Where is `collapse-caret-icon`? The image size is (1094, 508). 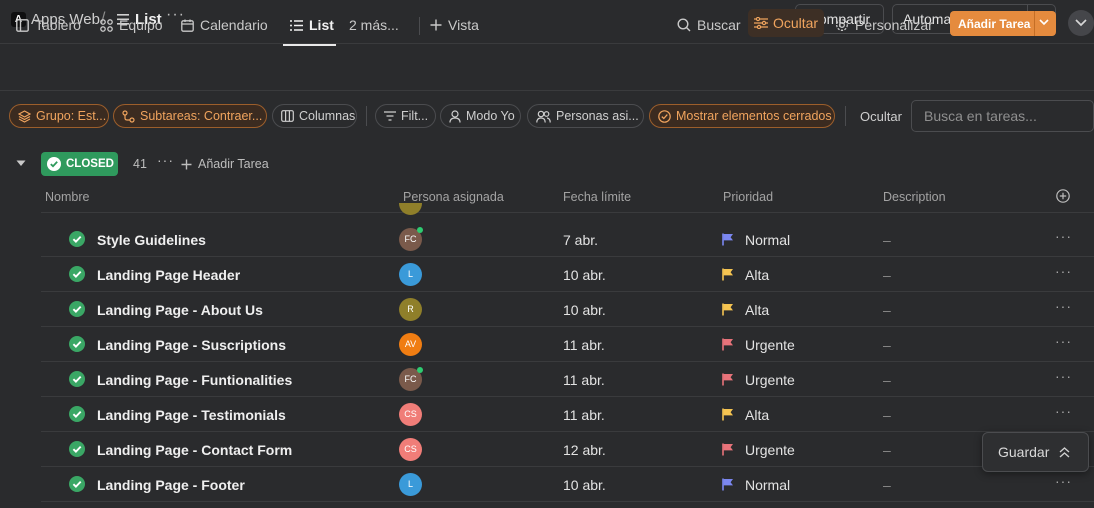
collapse-caret-icon is located at coordinates (21, 163).